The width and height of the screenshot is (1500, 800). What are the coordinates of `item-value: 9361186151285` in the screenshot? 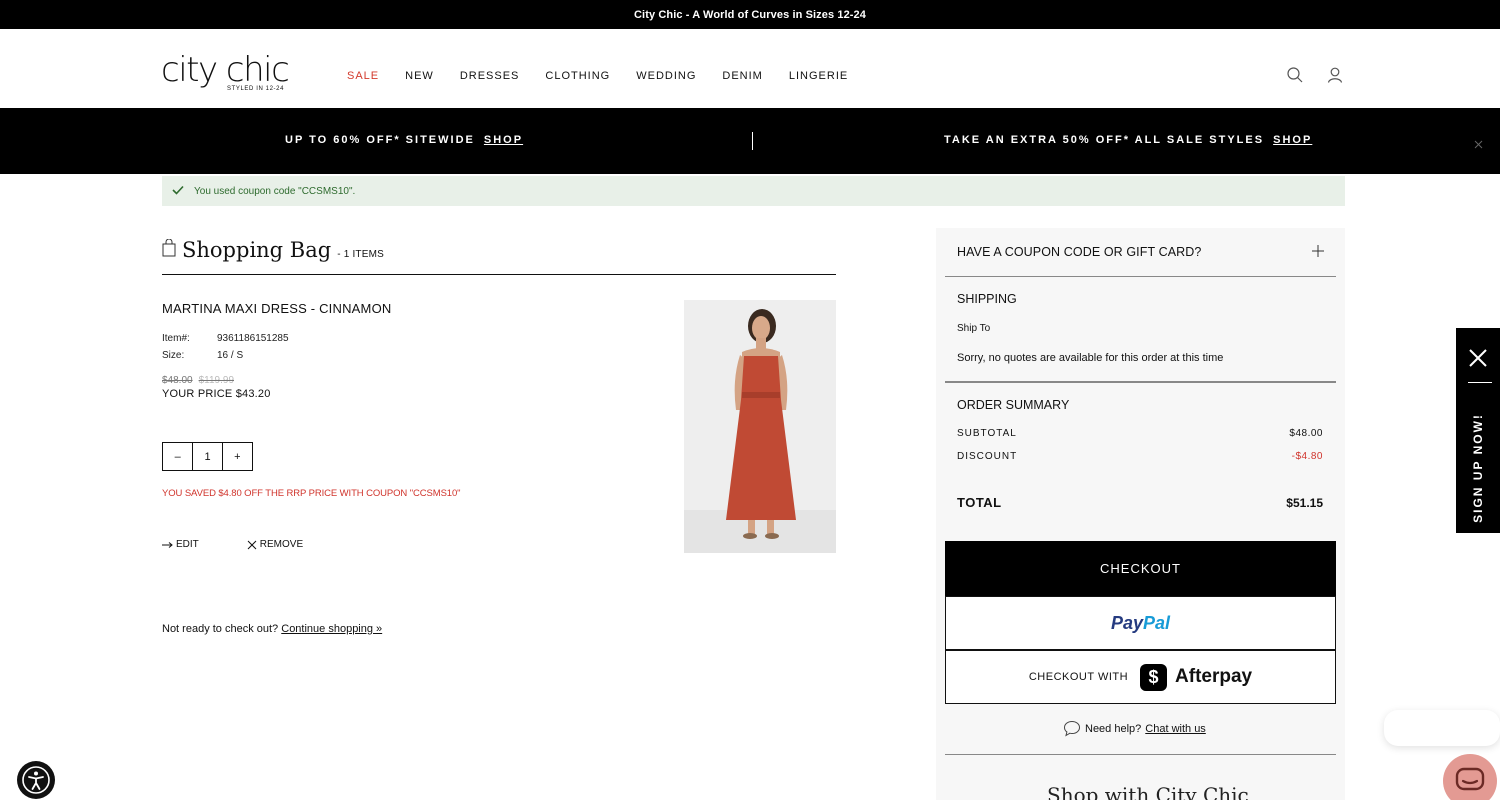 It's located at (253, 338).